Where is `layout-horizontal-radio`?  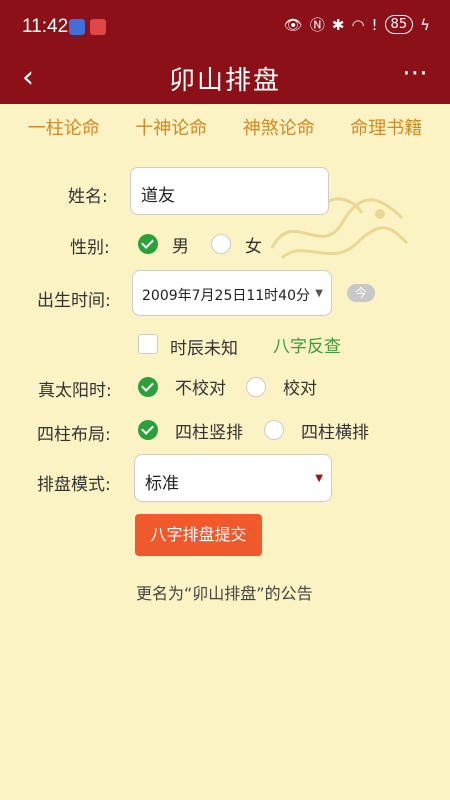
layout-horizontal-radio is located at coordinates (274, 430).